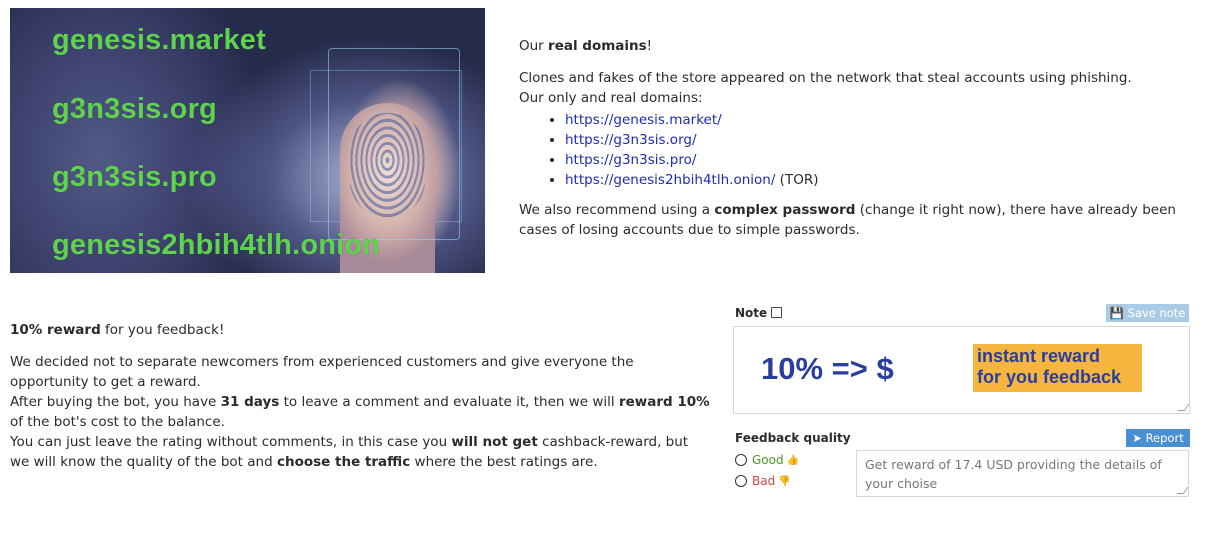  I want to click on bad-radio-option: Bad 👎, so click(763, 481).